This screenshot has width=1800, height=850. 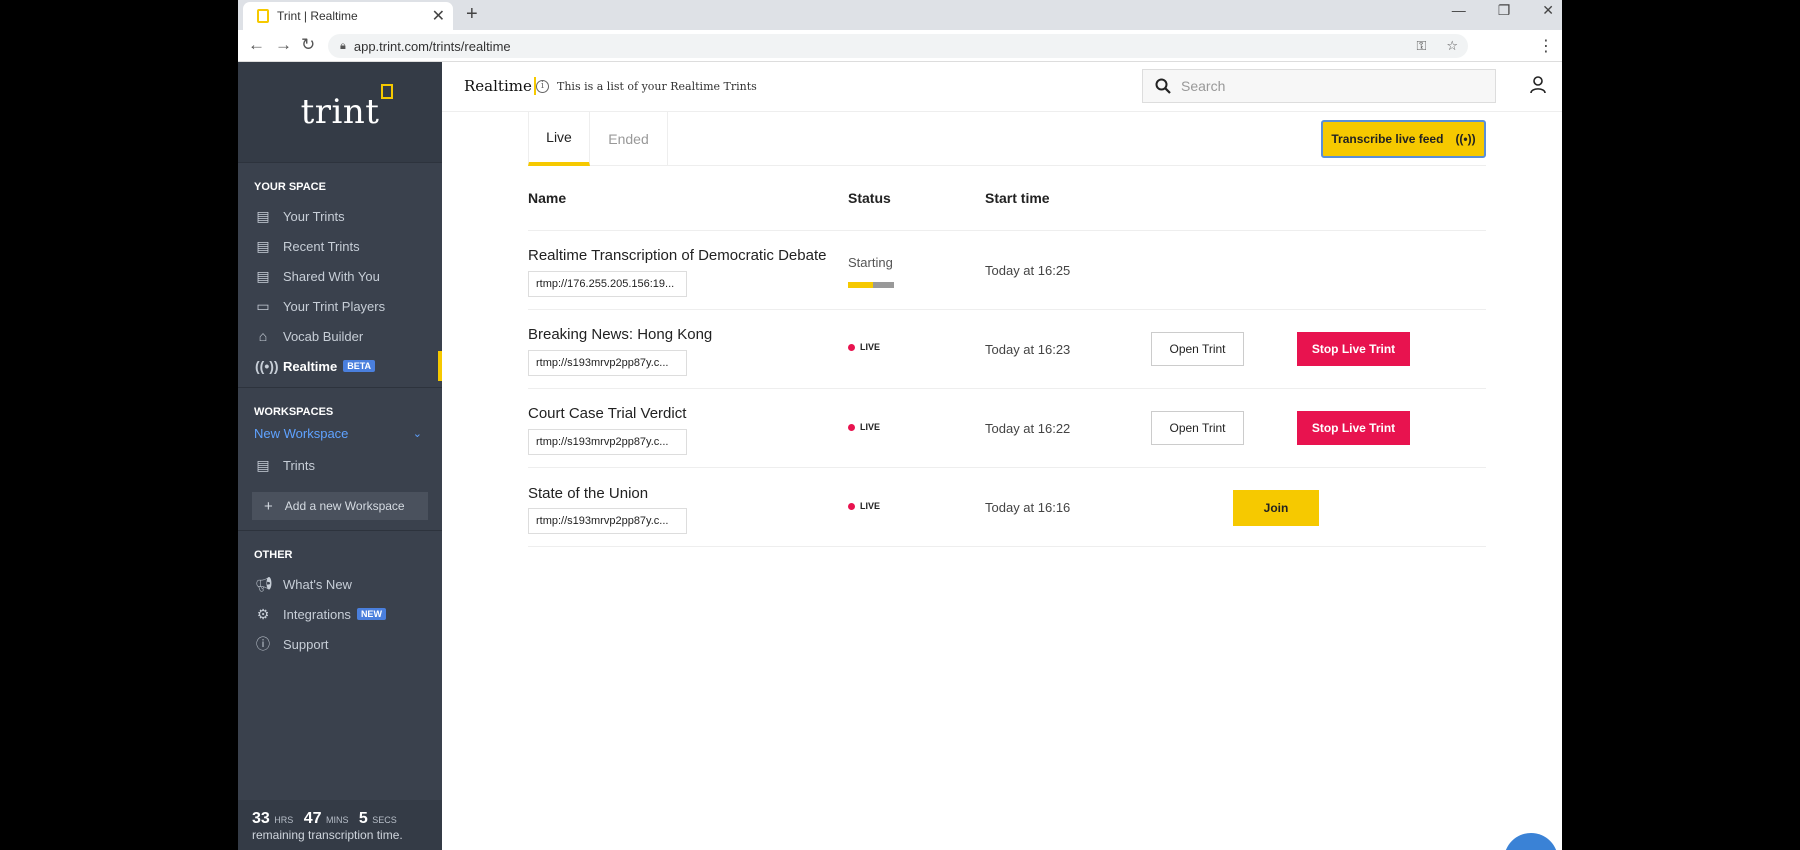 I want to click on info-icon: i, so click(x=542, y=86).